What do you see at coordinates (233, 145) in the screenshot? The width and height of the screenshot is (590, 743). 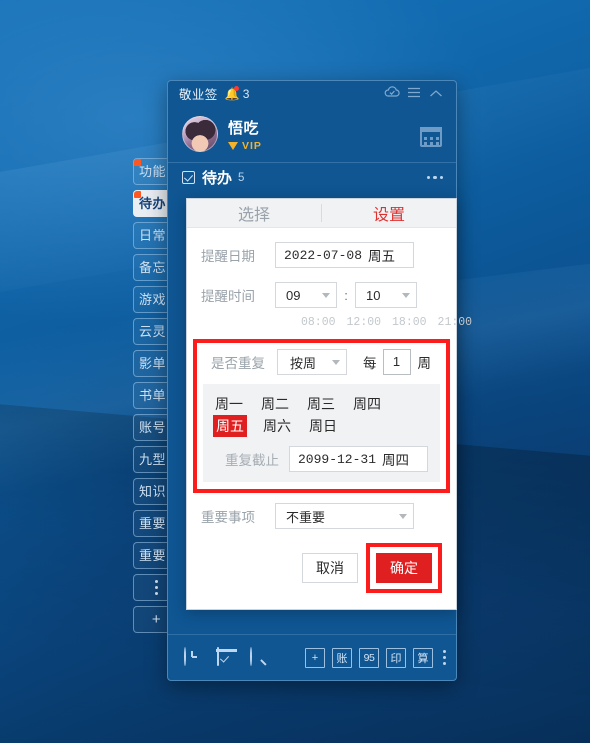 I see `gem-icon` at bounding box center [233, 145].